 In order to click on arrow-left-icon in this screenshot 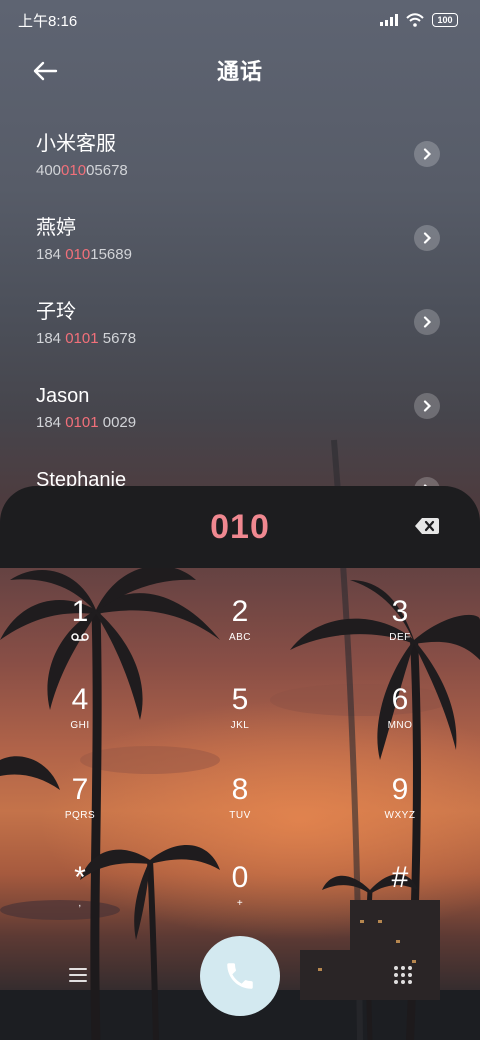, I will do `click(45, 71)`.